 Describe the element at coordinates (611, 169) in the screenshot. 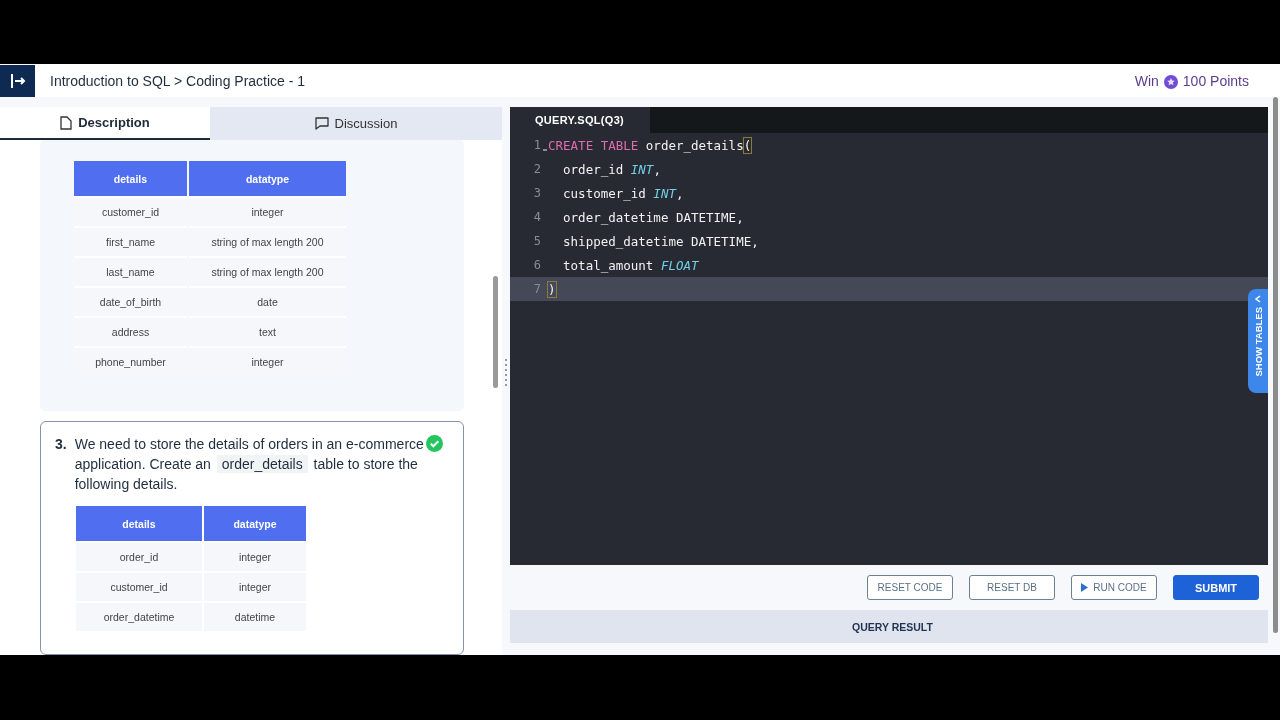

I see `code-line: order_id INT,` at that location.